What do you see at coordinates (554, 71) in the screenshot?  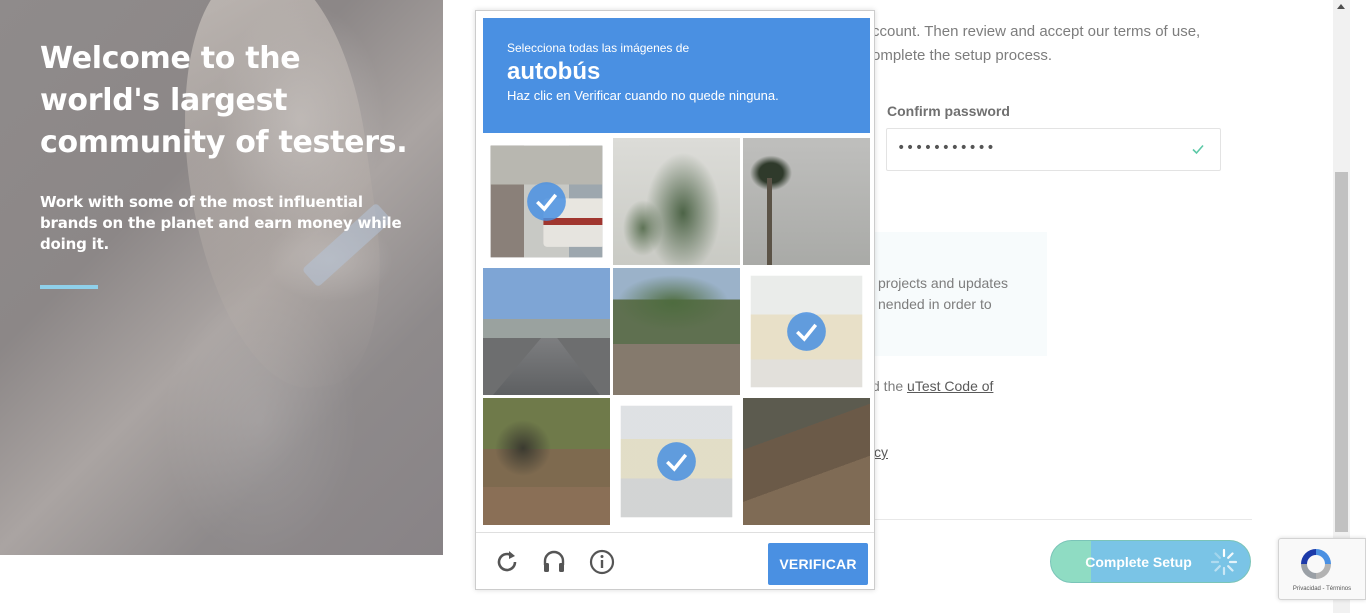 I see `challenge-keyword: autobús` at bounding box center [554, 71].